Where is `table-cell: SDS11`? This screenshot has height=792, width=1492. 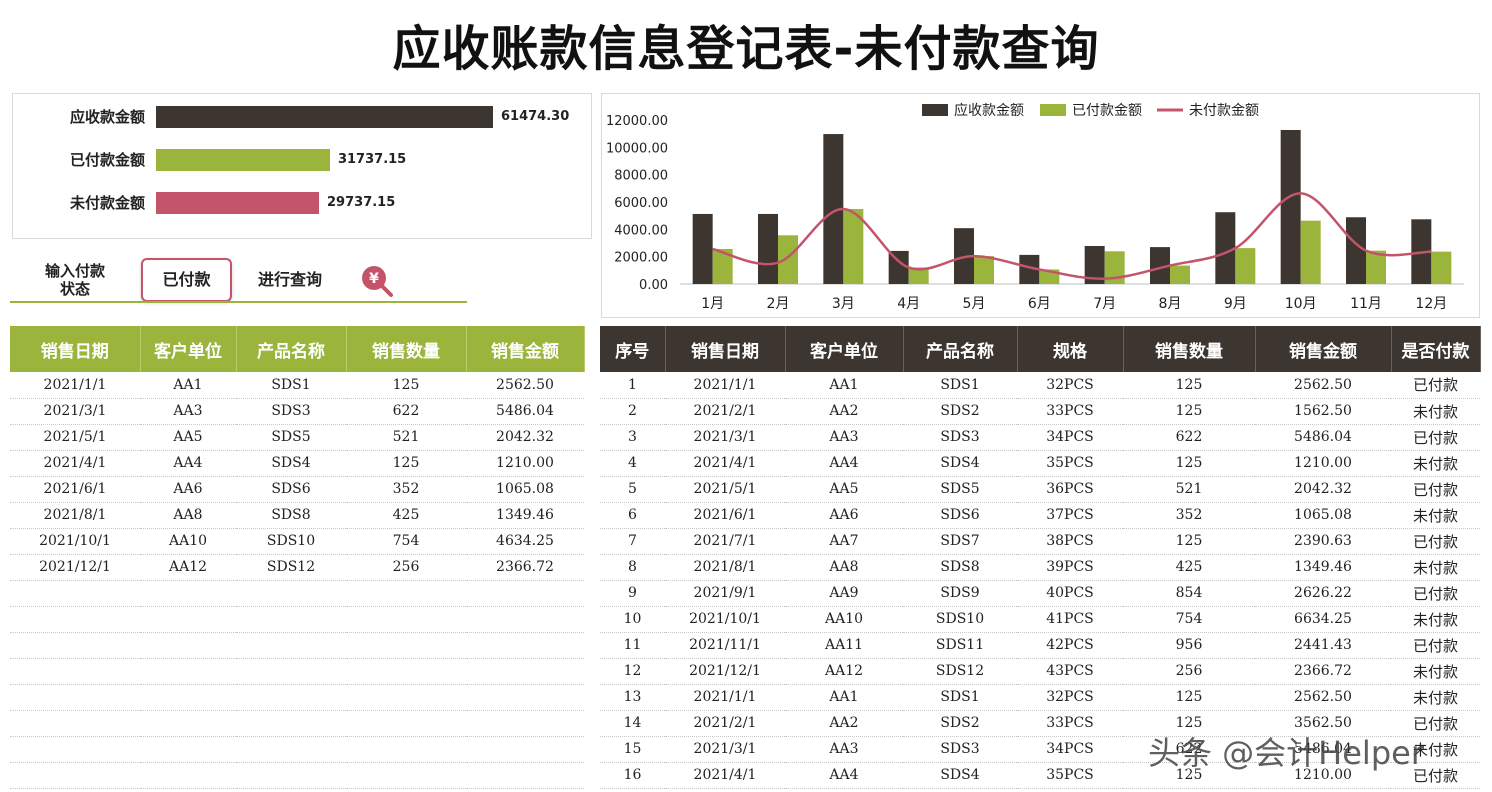 table-cell: SDS11 is located at coordinates (960, 645).